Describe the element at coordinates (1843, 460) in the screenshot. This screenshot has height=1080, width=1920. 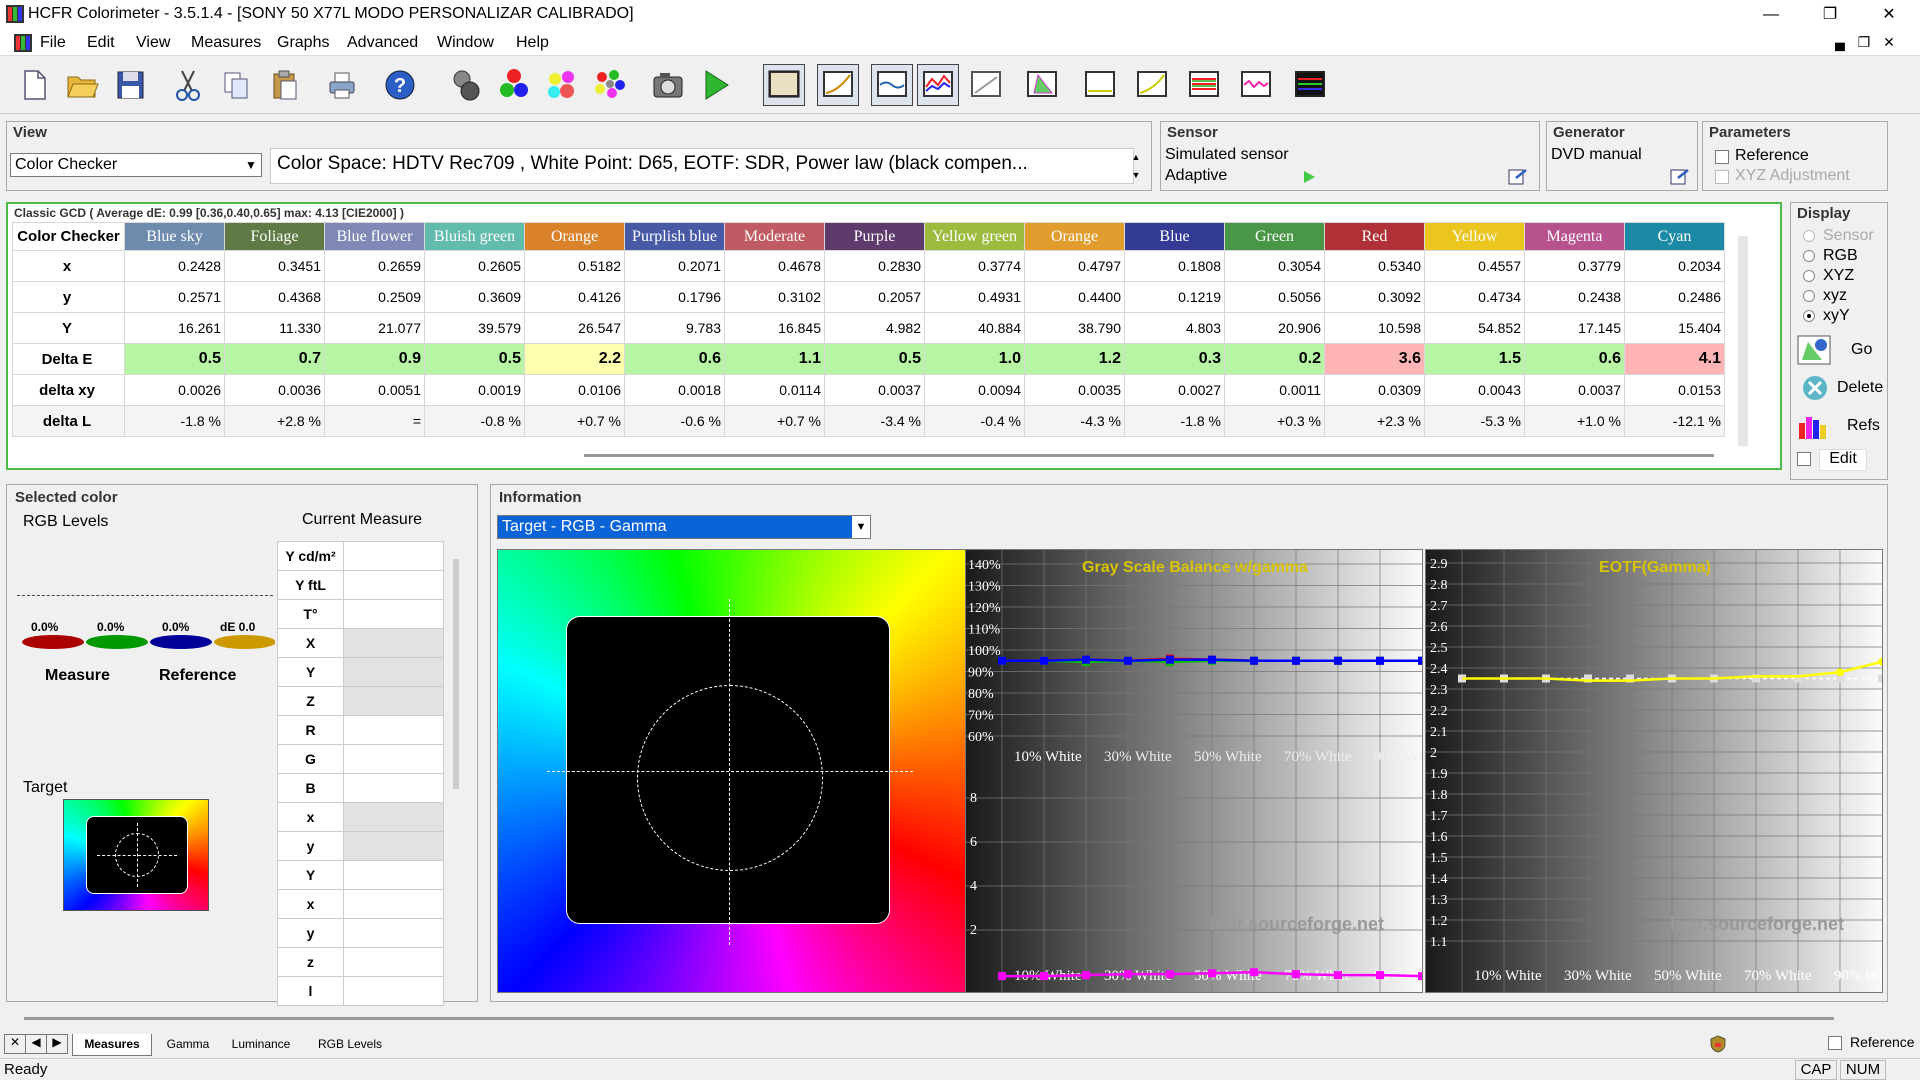
I see `edit-label: Edit` at that location.